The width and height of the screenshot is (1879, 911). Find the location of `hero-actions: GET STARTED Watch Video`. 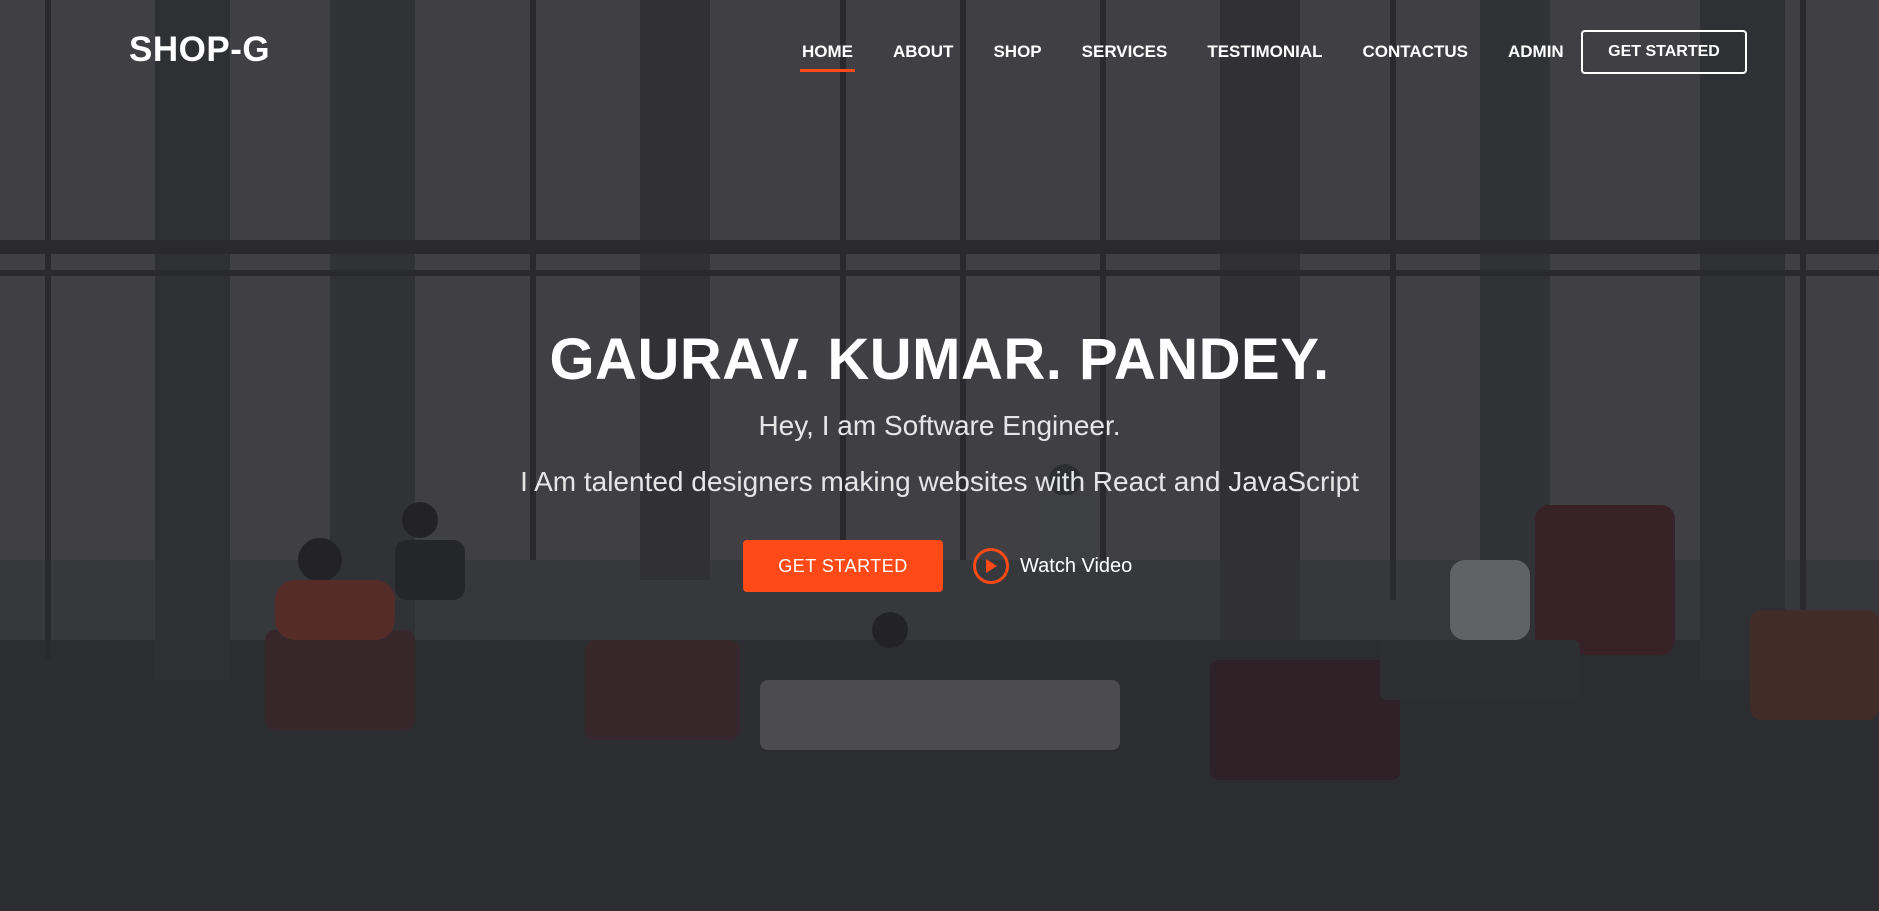

hero-actions: GET STARTED Watch Video is located at coordinates (937, 566).